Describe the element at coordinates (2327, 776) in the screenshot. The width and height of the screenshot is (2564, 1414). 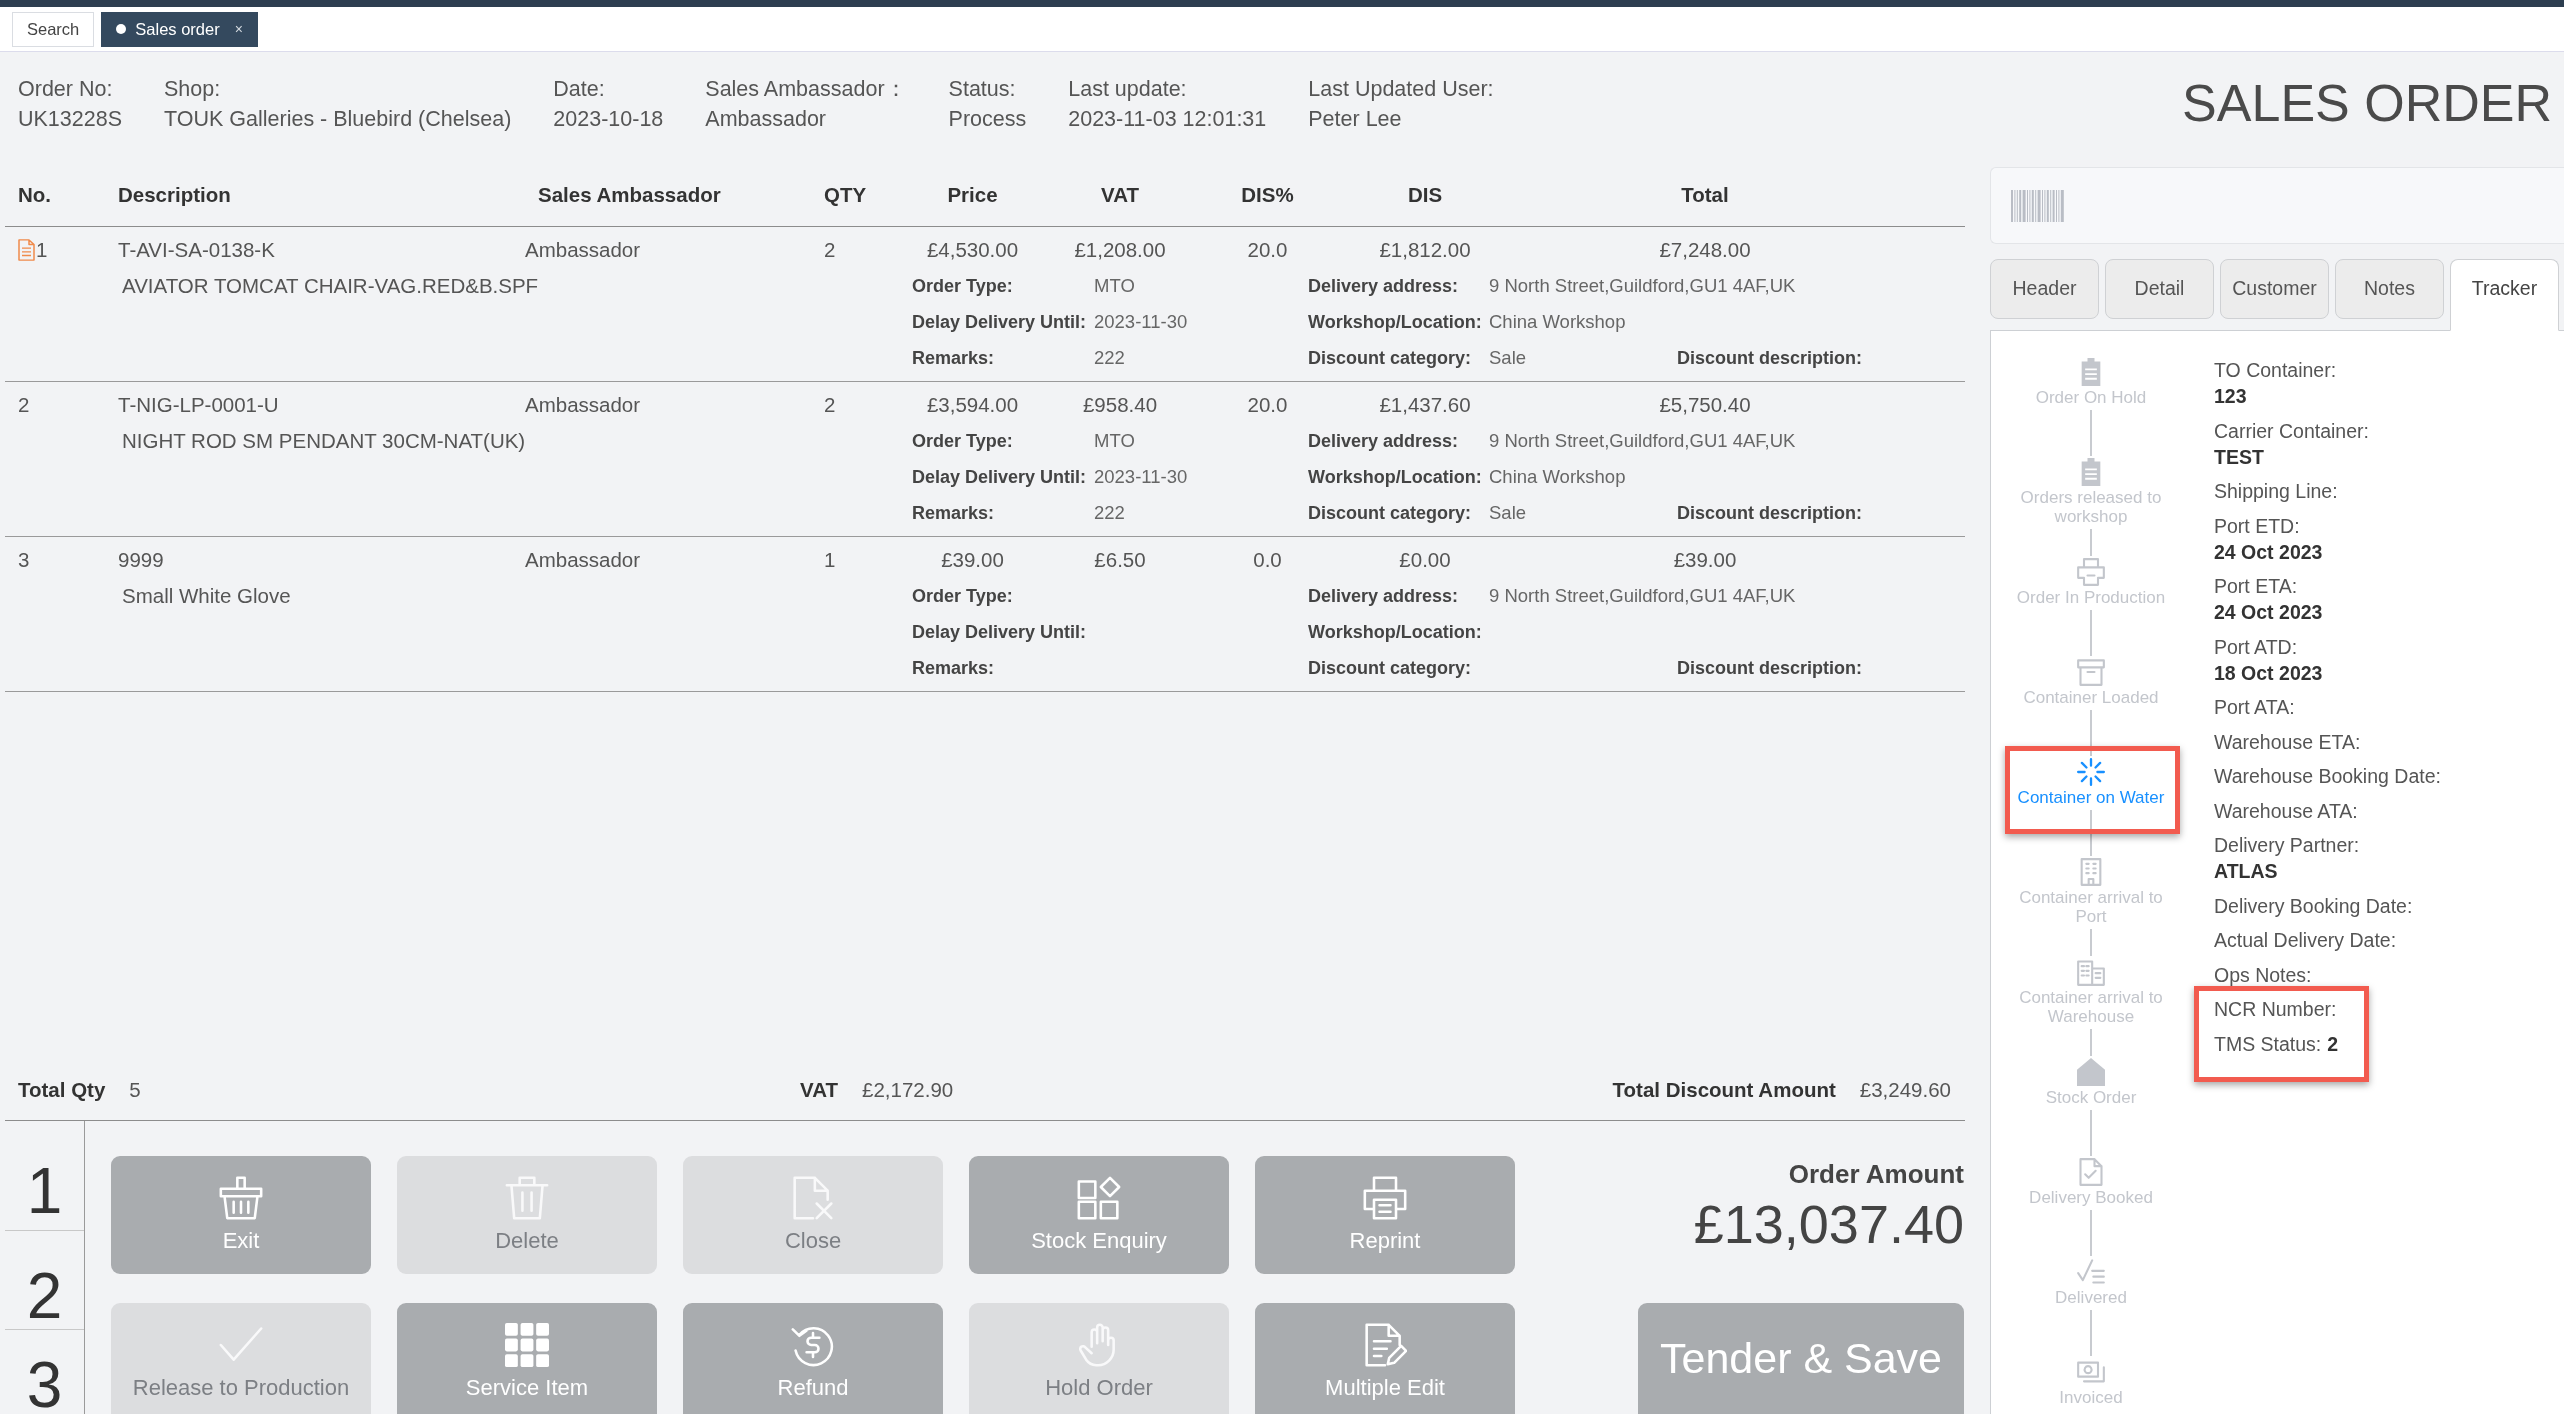
I see `field-label: Warehouse Booking Date:` at that location.